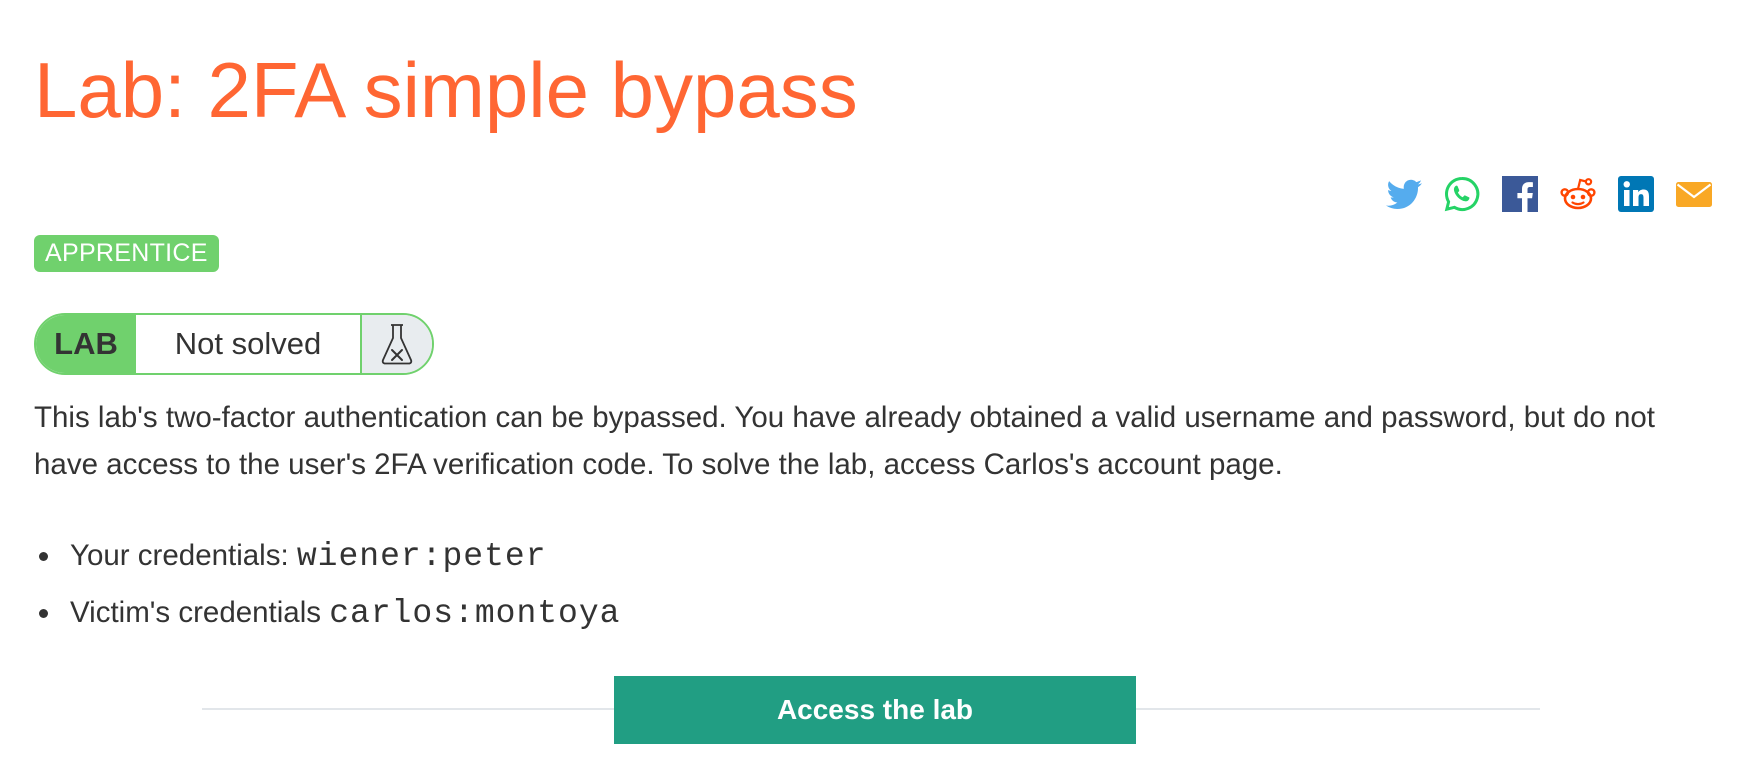 The width and height of the screenshot is (1744, 762). I want to click on list-item: Your credentials: wiener:peter, so click(327, 555).